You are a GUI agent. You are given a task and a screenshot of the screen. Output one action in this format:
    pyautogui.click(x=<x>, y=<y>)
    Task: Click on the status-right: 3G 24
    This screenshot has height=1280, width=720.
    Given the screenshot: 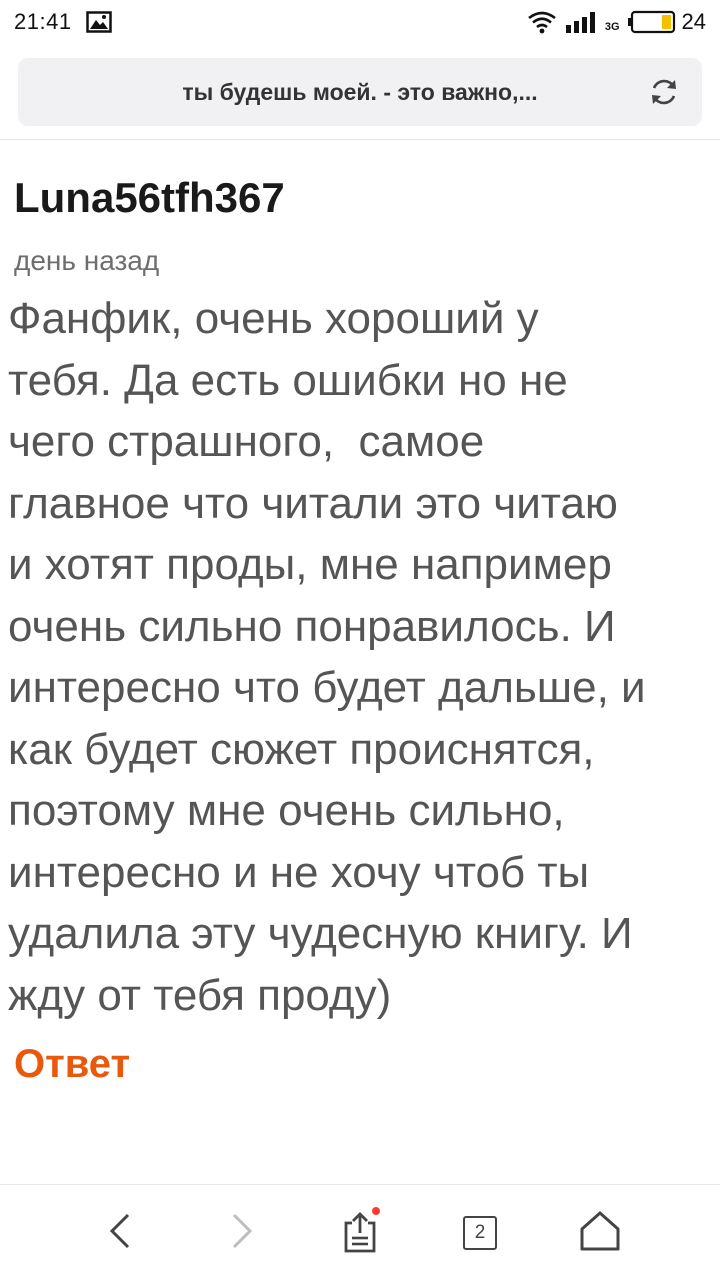 What is the action you would take?
    pyautogui.click(x=616, y=22)
    